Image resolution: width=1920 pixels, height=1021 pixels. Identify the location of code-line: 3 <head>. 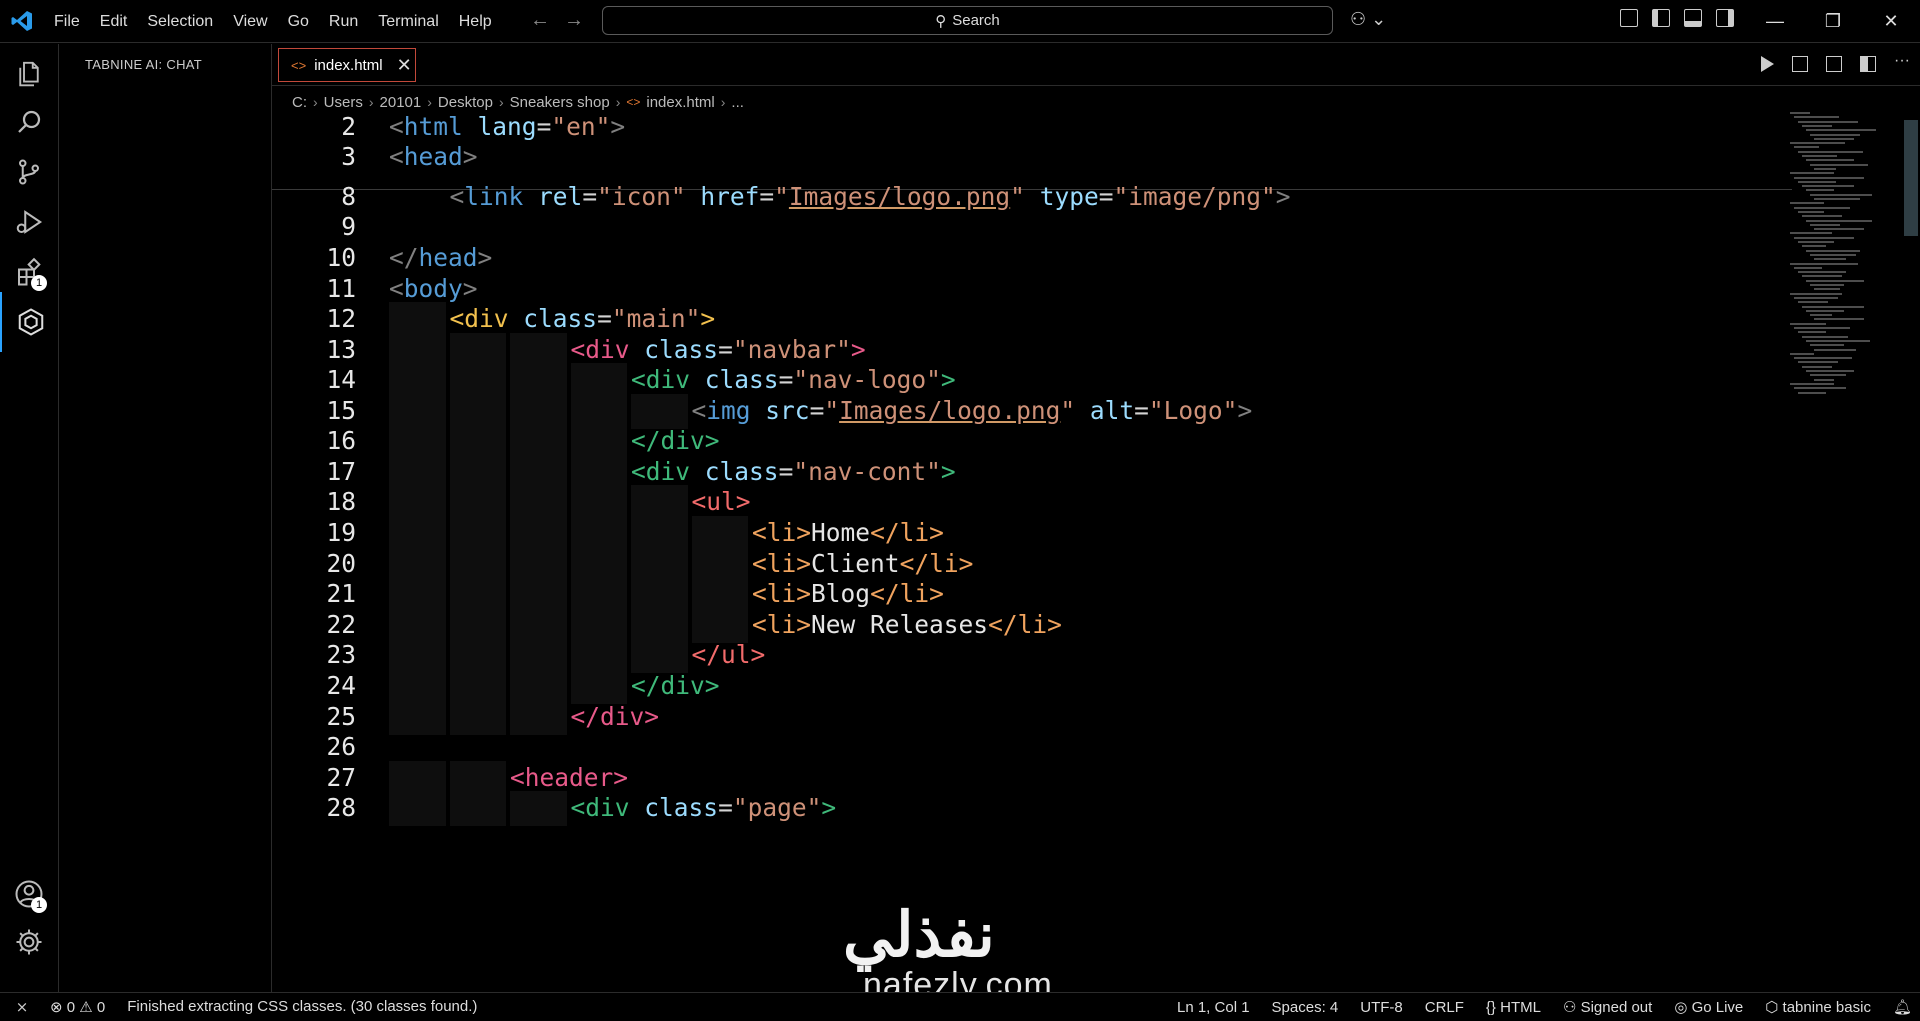
(1032, 156).